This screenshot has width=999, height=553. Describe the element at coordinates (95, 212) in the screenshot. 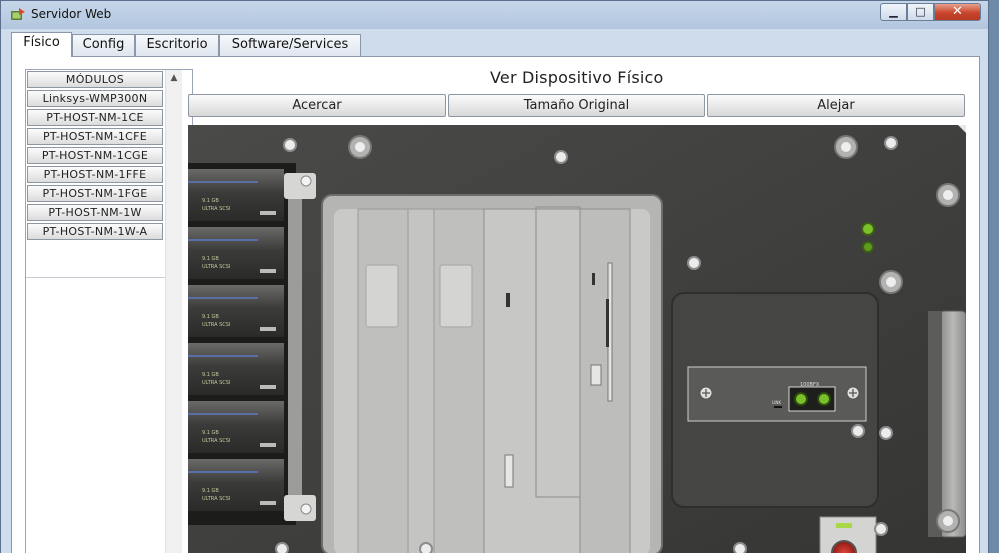

I see `module-item: PT-HOST-NM-1W` at that location.